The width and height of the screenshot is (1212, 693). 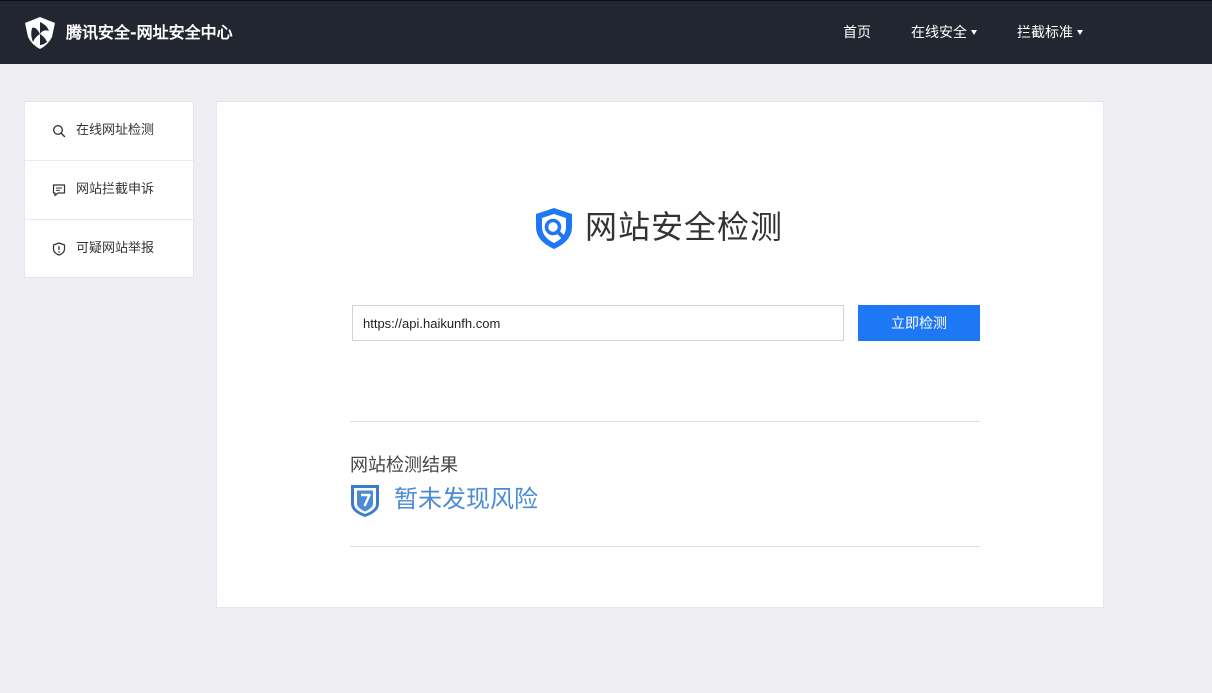 I want to click on sidebar-item-label: 在线网址检测, so click(x=115, y=130).